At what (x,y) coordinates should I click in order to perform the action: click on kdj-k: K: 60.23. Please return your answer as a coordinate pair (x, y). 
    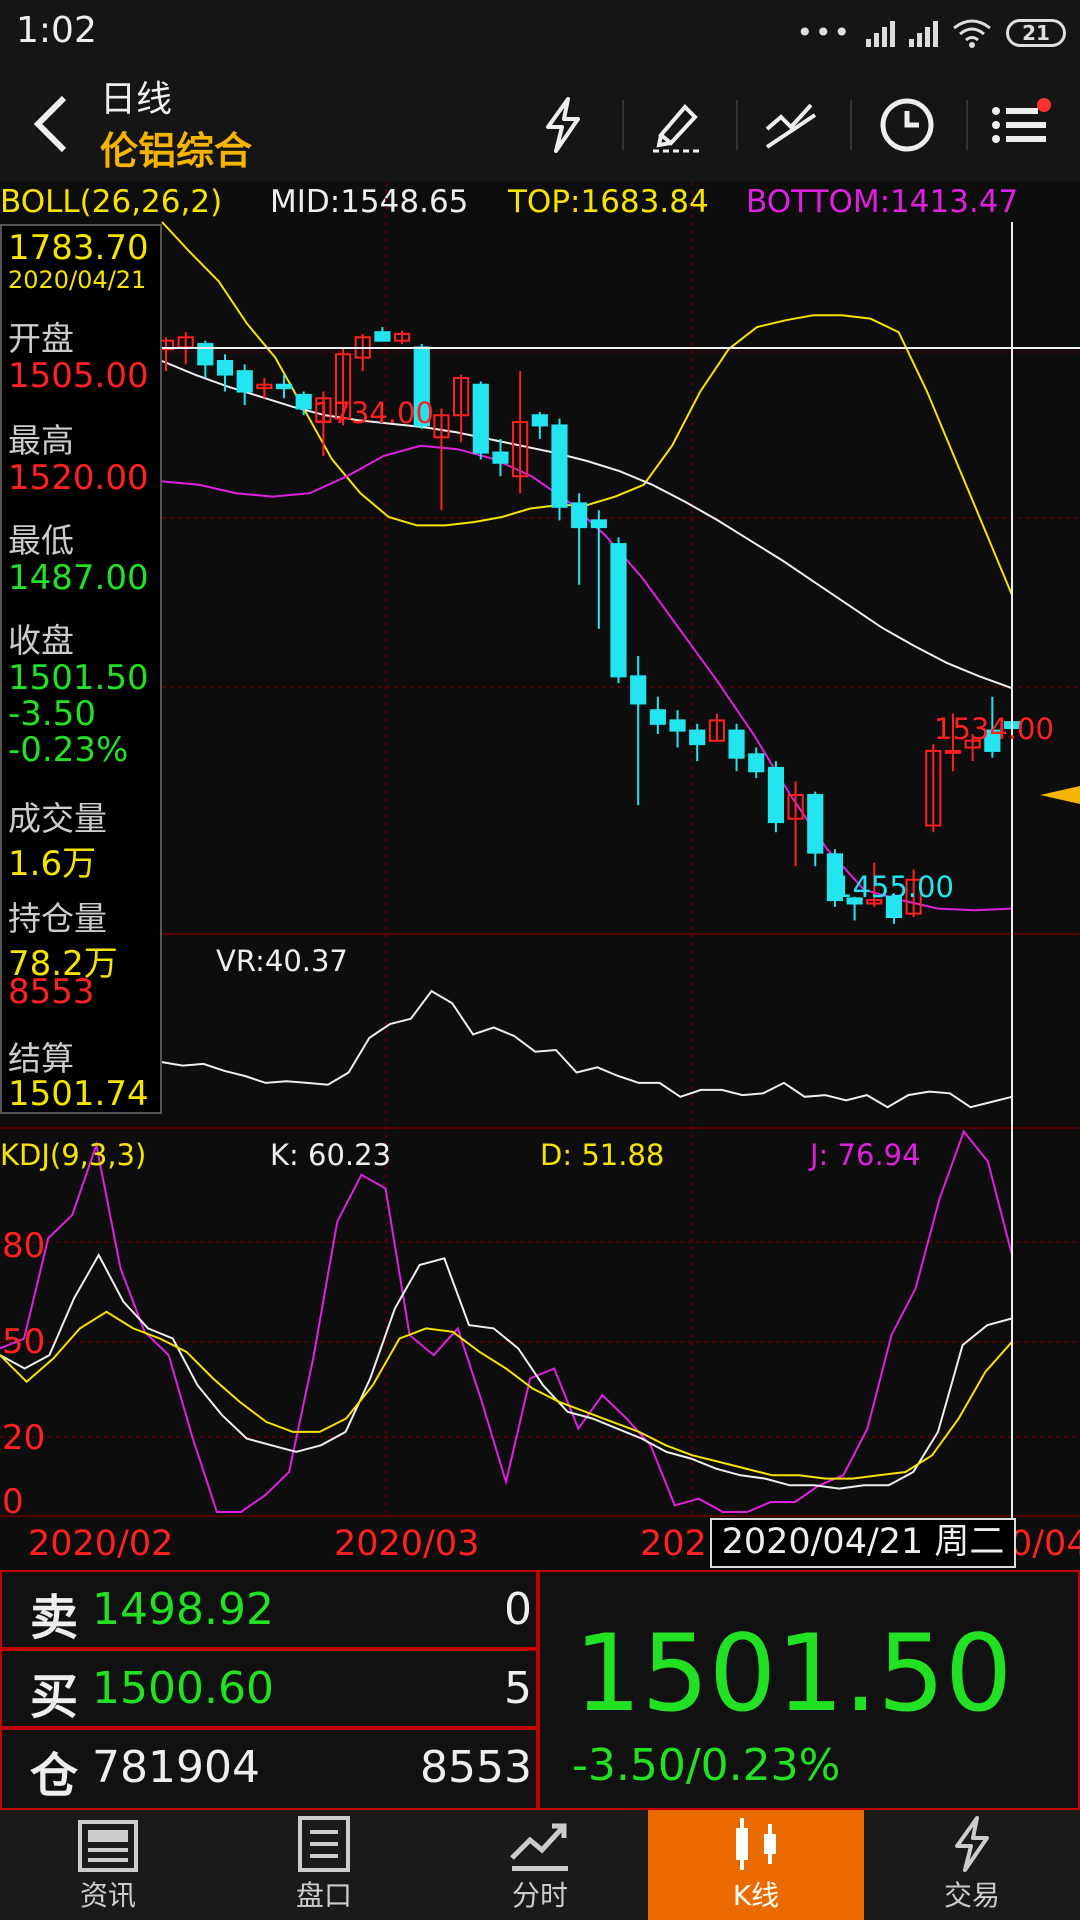
    Looking at the image, I should click on (331, 1155).